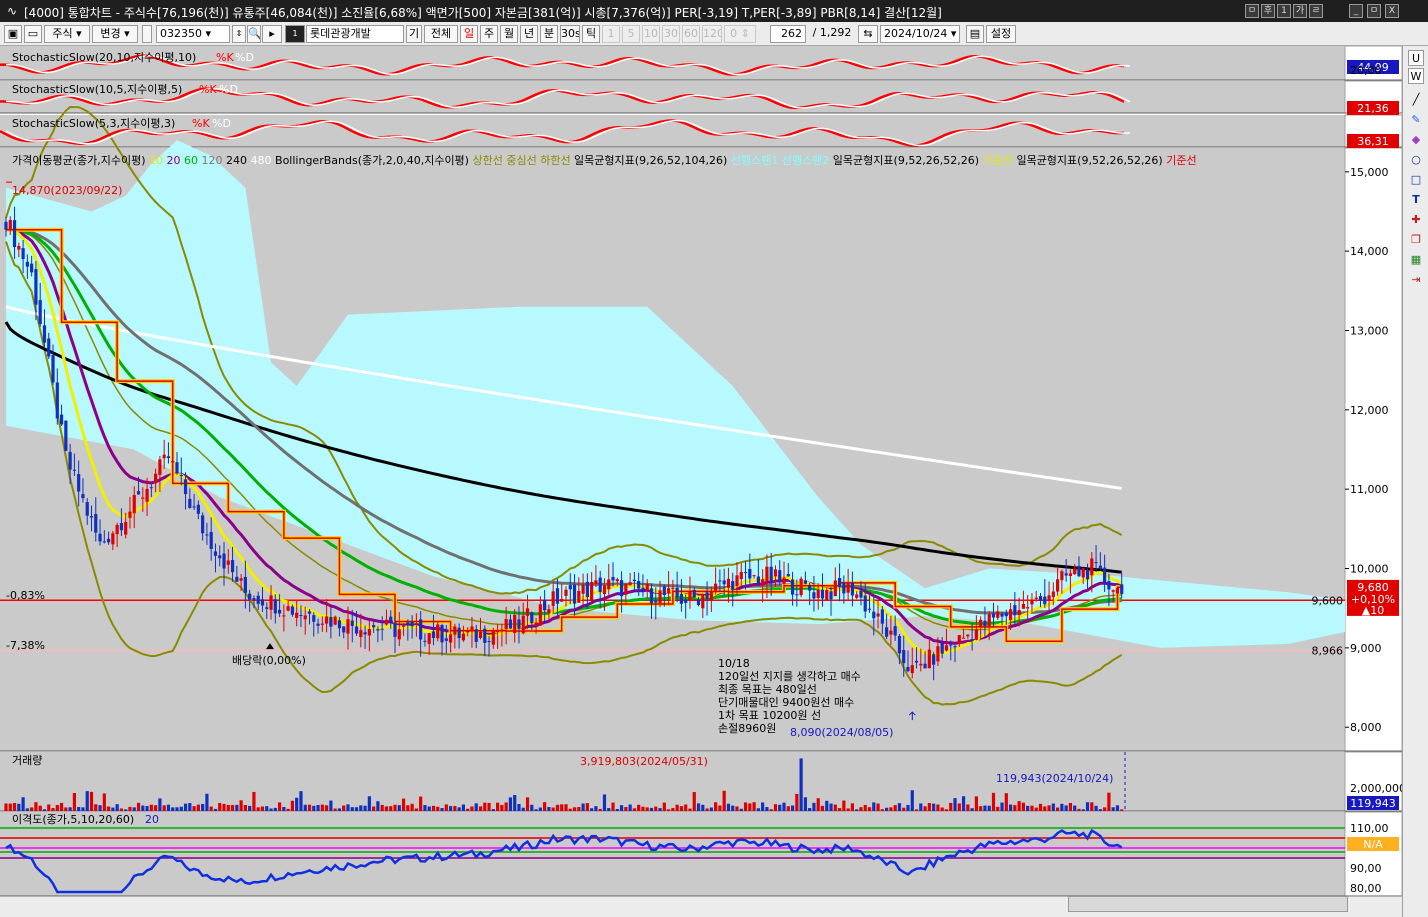  I want to click on copy-tool-icon: ❐, so click(1416, 240).